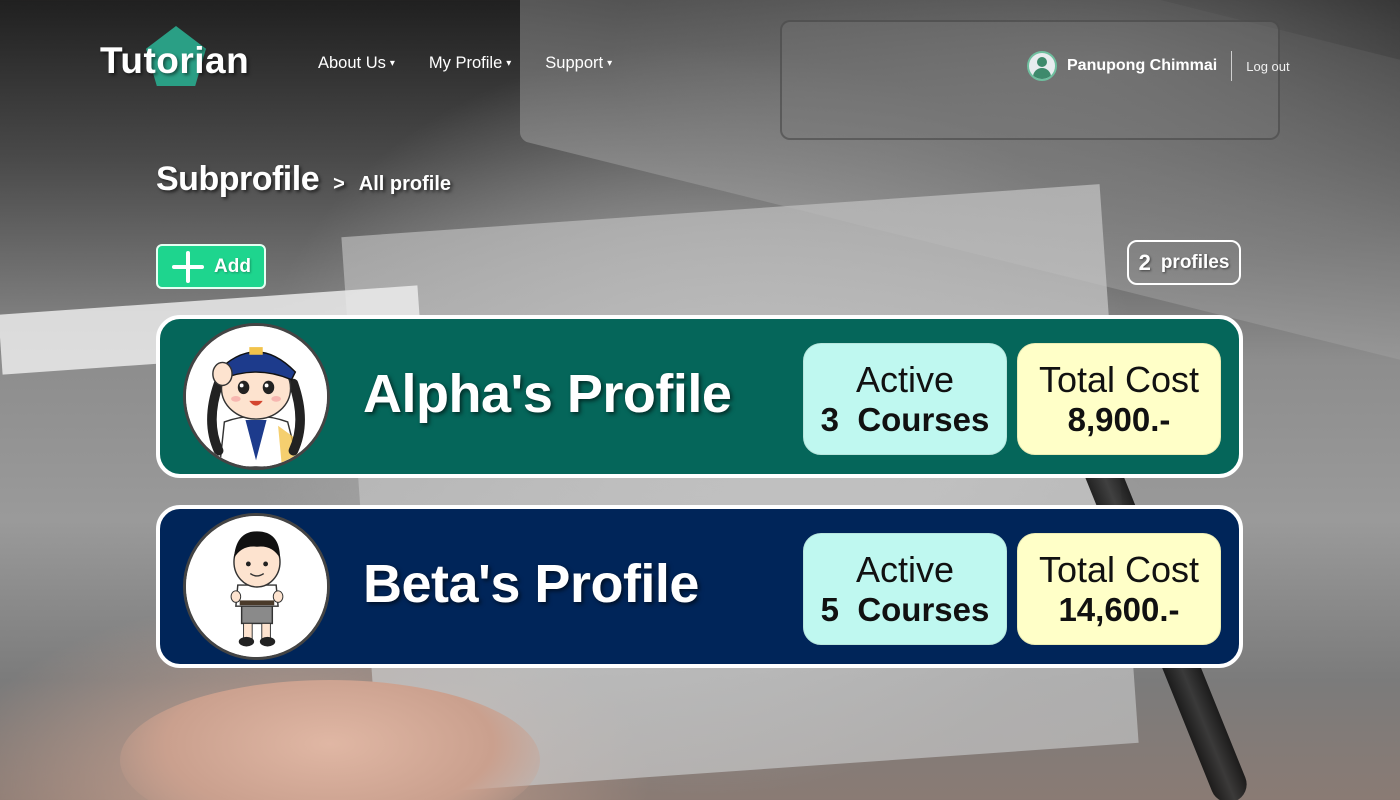  I want to click on logo: Tutorian, so click(180, 57).